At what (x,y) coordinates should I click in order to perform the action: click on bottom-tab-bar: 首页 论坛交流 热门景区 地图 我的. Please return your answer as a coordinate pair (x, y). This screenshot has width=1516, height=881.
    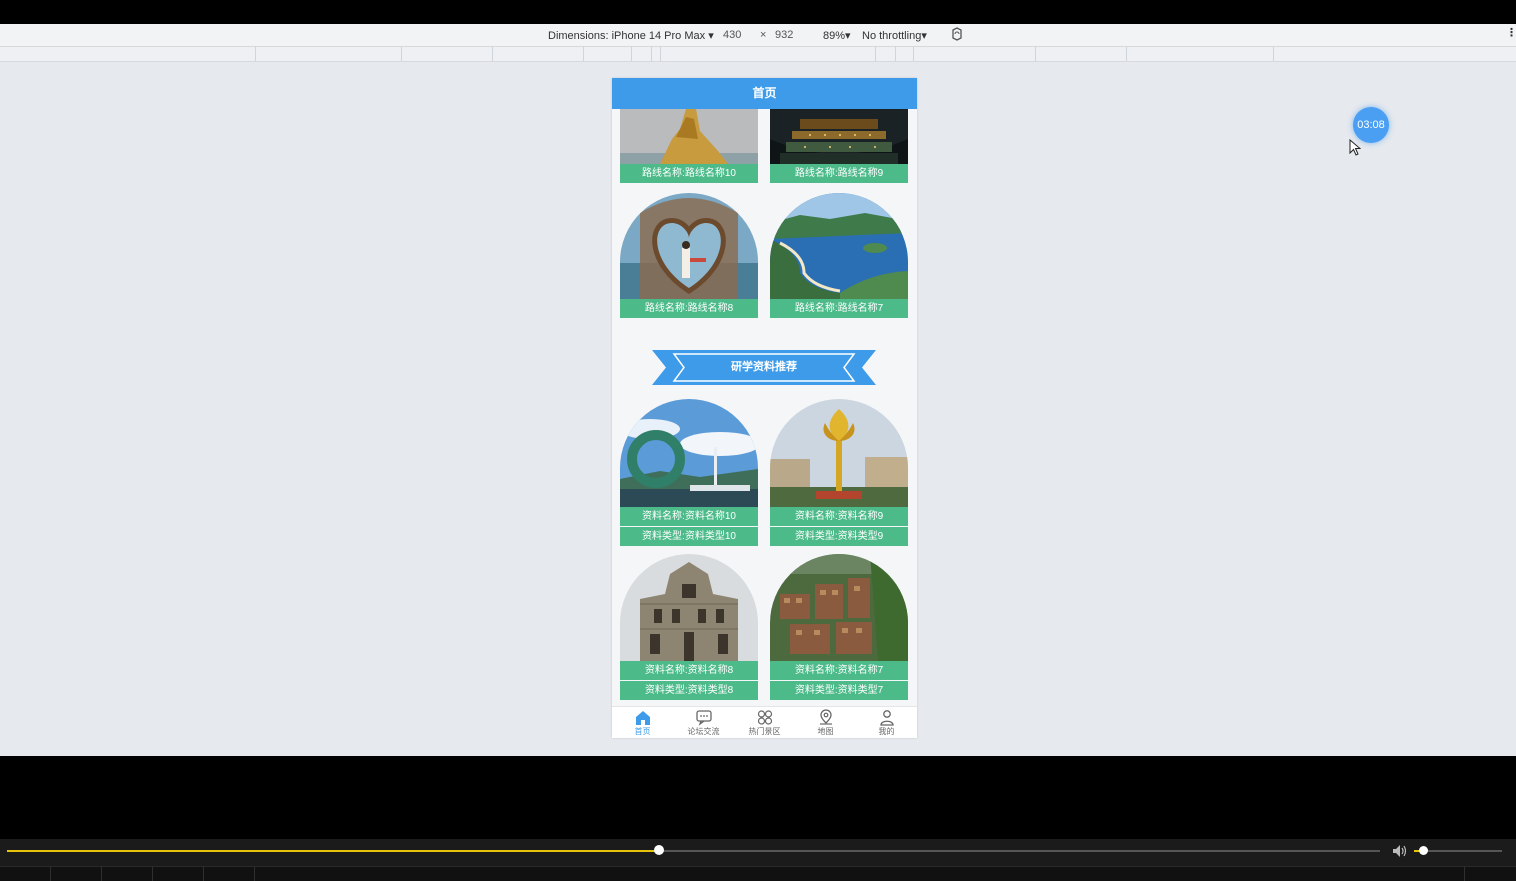
    Looking at the image, I should click on (764, 722).